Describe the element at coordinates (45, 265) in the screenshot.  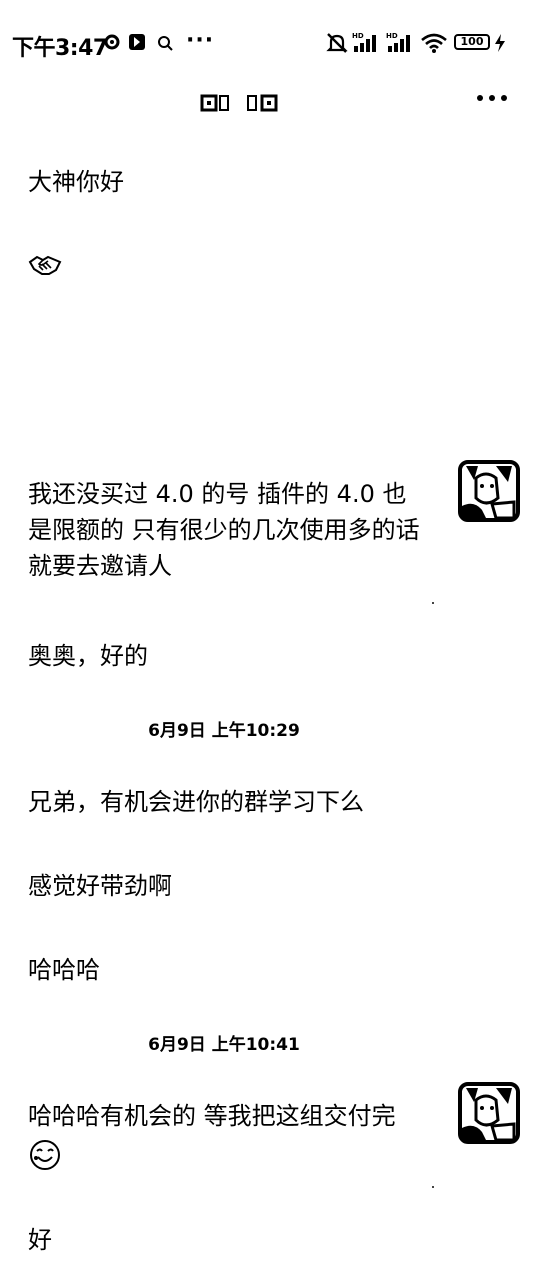
I see `handshake-emoji-icon` at that location.